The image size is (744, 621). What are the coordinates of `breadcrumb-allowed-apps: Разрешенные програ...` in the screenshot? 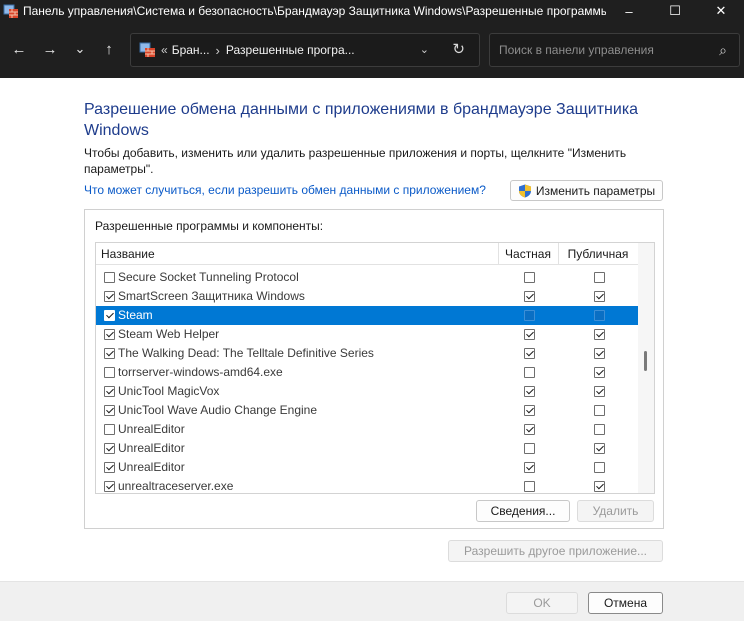 It's located at (290, 50).